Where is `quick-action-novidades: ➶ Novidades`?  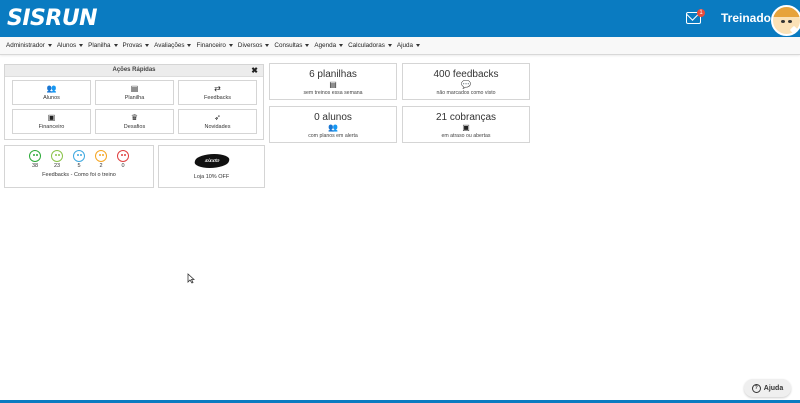
quick-action-novidades: ➶ Novidades is located at coordinates (217, 121).